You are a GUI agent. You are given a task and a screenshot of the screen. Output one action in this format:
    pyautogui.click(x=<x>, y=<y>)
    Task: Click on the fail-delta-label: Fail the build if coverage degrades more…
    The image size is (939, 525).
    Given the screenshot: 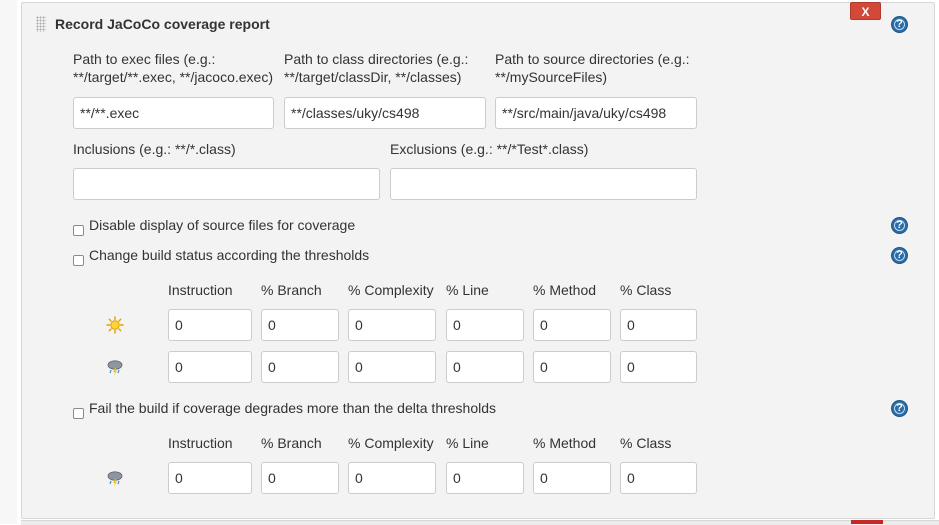 What is the action you would take?
    pyautogui.click(x=292, y=408)
    